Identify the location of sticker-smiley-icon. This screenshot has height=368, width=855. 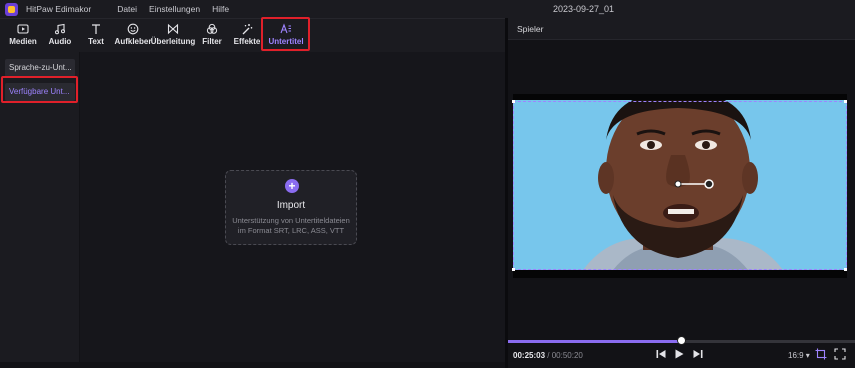
(133, 29).